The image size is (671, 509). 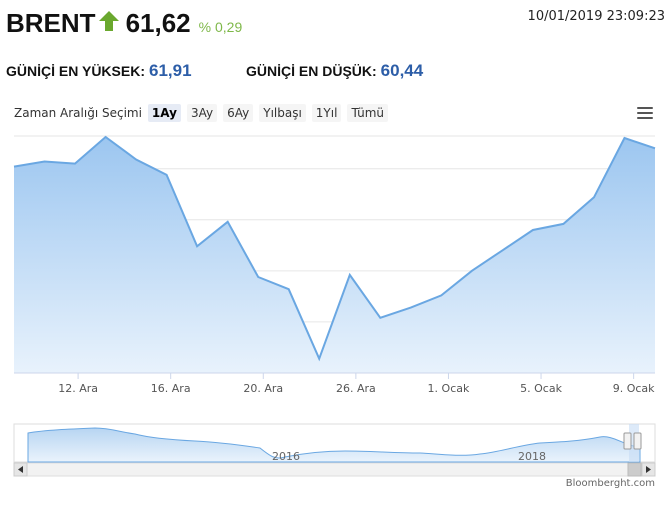 What do you see at coordinates (449, 388) in the screenshot?
I see `x-tick-label: 1. Ocak` at bounding box center [449, 388].